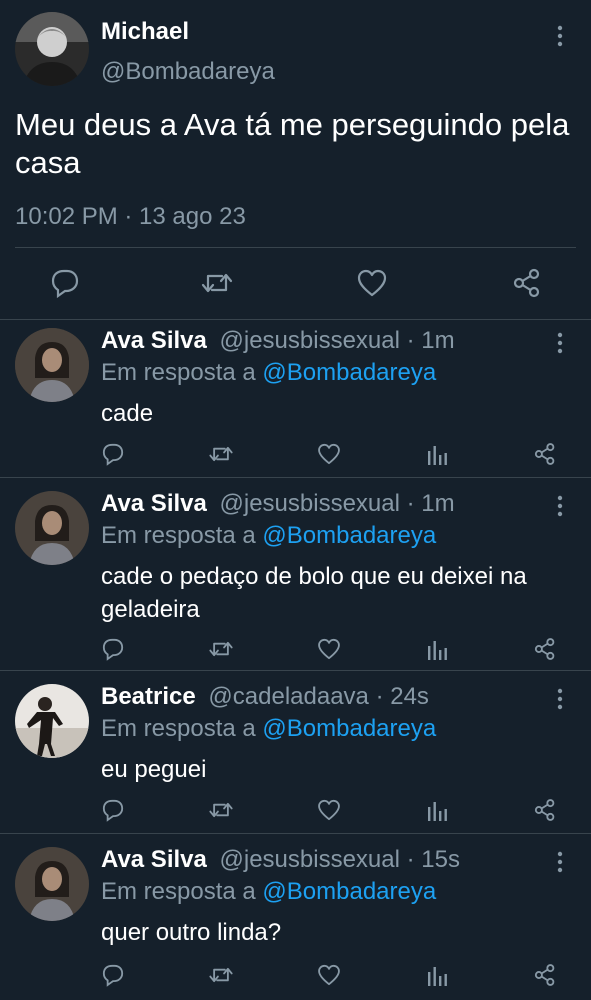 The height and width of the screenshot is (1000, 591). Describe the element at coordinates (188, 72) in the screenshot. I see `author-handle: @Bombadareya` at that location.